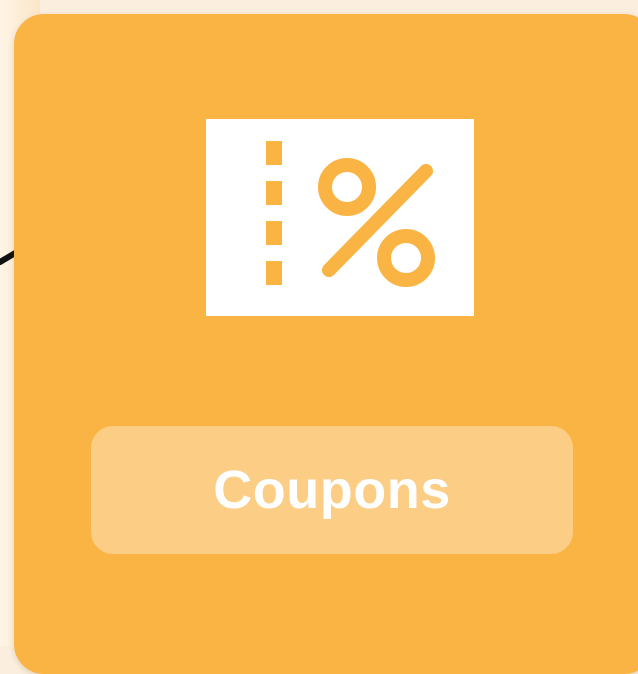 This screenshot has width=638, height=674. Describe the element at coordinates (340, 217) in the screenshot. I see `coupon-percent-icon` at that location.